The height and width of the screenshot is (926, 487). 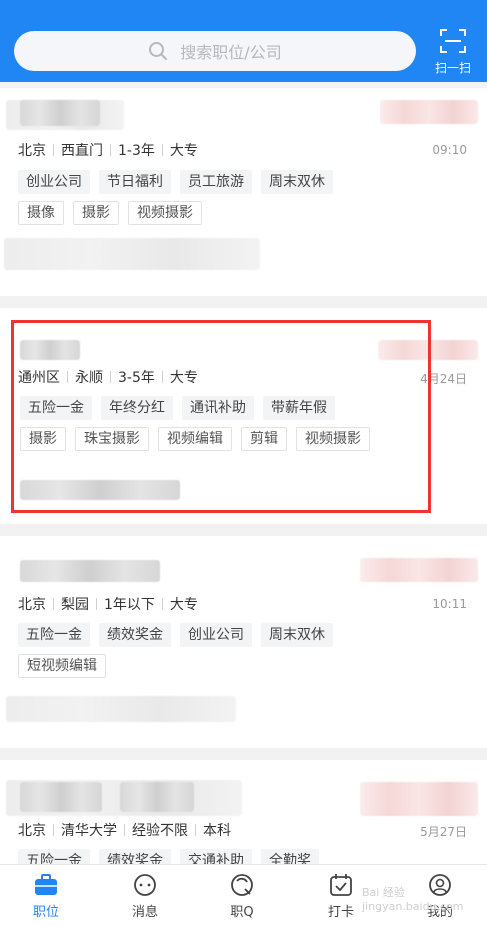 I want to click on scan-icon, so click(x=453, y=41).